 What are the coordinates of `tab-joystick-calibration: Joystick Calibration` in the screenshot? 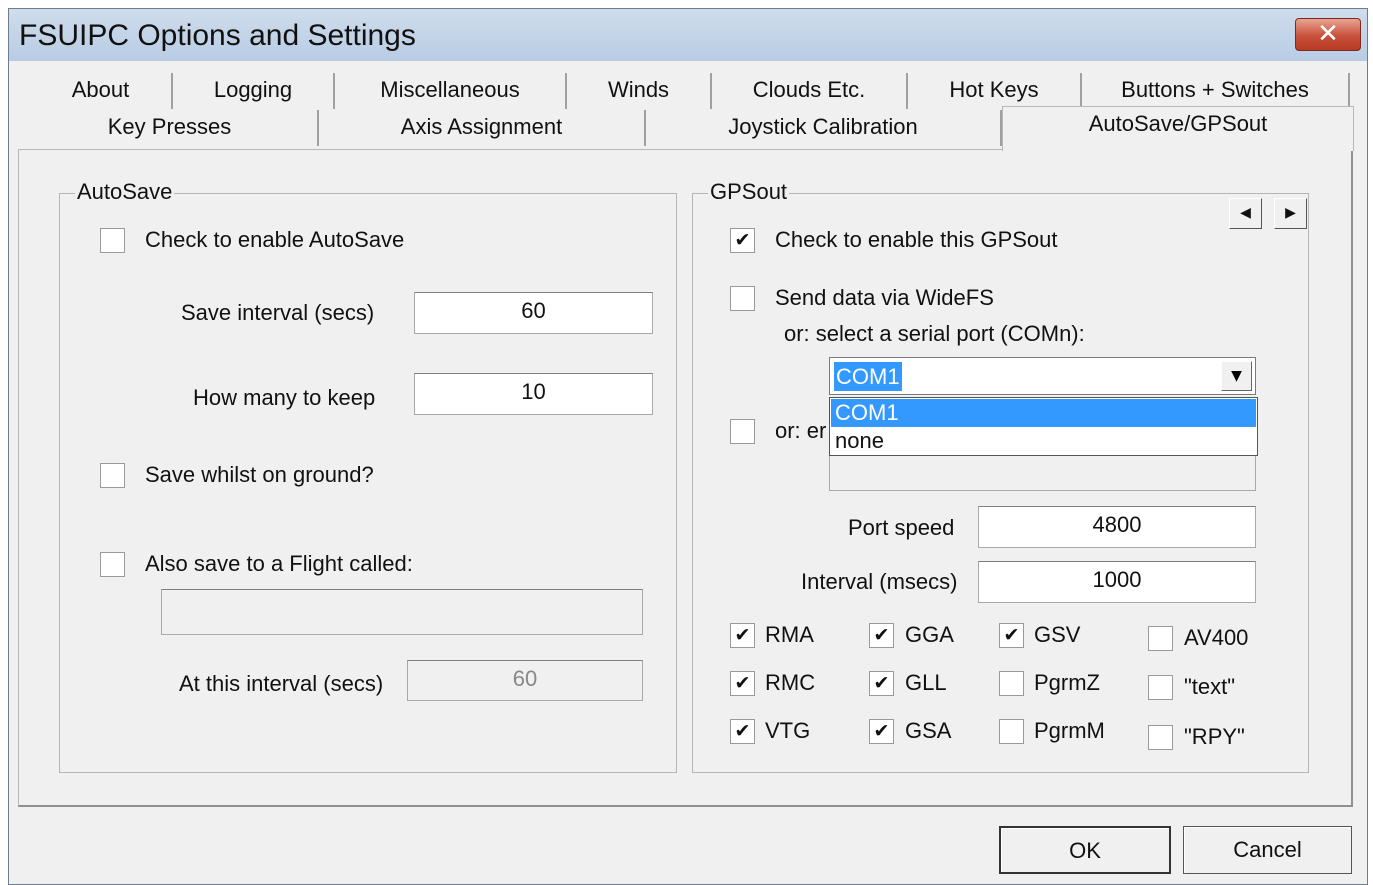 It's located at (824, 128).